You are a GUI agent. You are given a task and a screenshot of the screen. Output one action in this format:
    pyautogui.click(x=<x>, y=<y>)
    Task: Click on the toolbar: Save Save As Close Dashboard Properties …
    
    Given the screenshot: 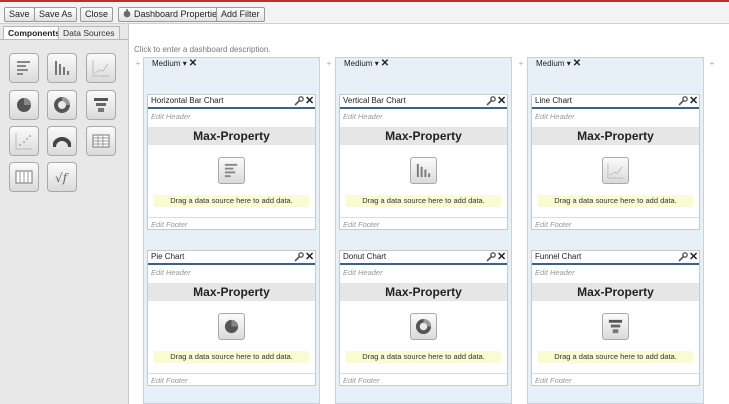 What is the action you would take?
    pyautogui.click(x=364, y=12)
    